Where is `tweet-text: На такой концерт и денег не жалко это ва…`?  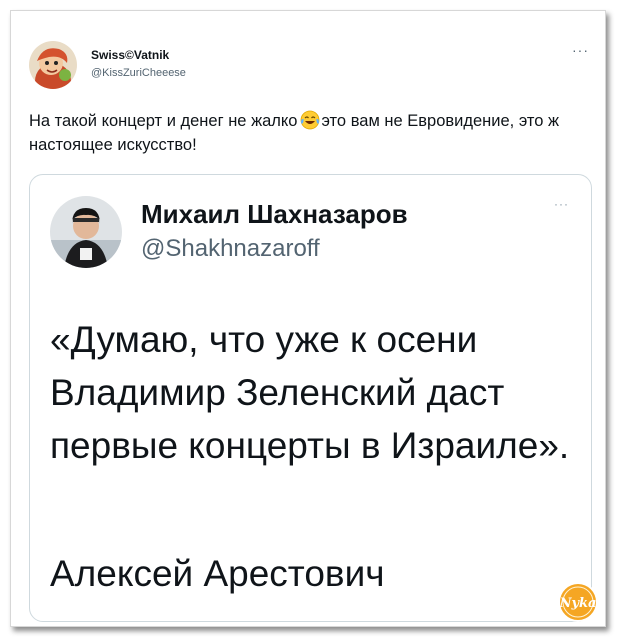
tweet-text: На такой концерт и денег не жалко это ва… is located at coordinates (311, 133).